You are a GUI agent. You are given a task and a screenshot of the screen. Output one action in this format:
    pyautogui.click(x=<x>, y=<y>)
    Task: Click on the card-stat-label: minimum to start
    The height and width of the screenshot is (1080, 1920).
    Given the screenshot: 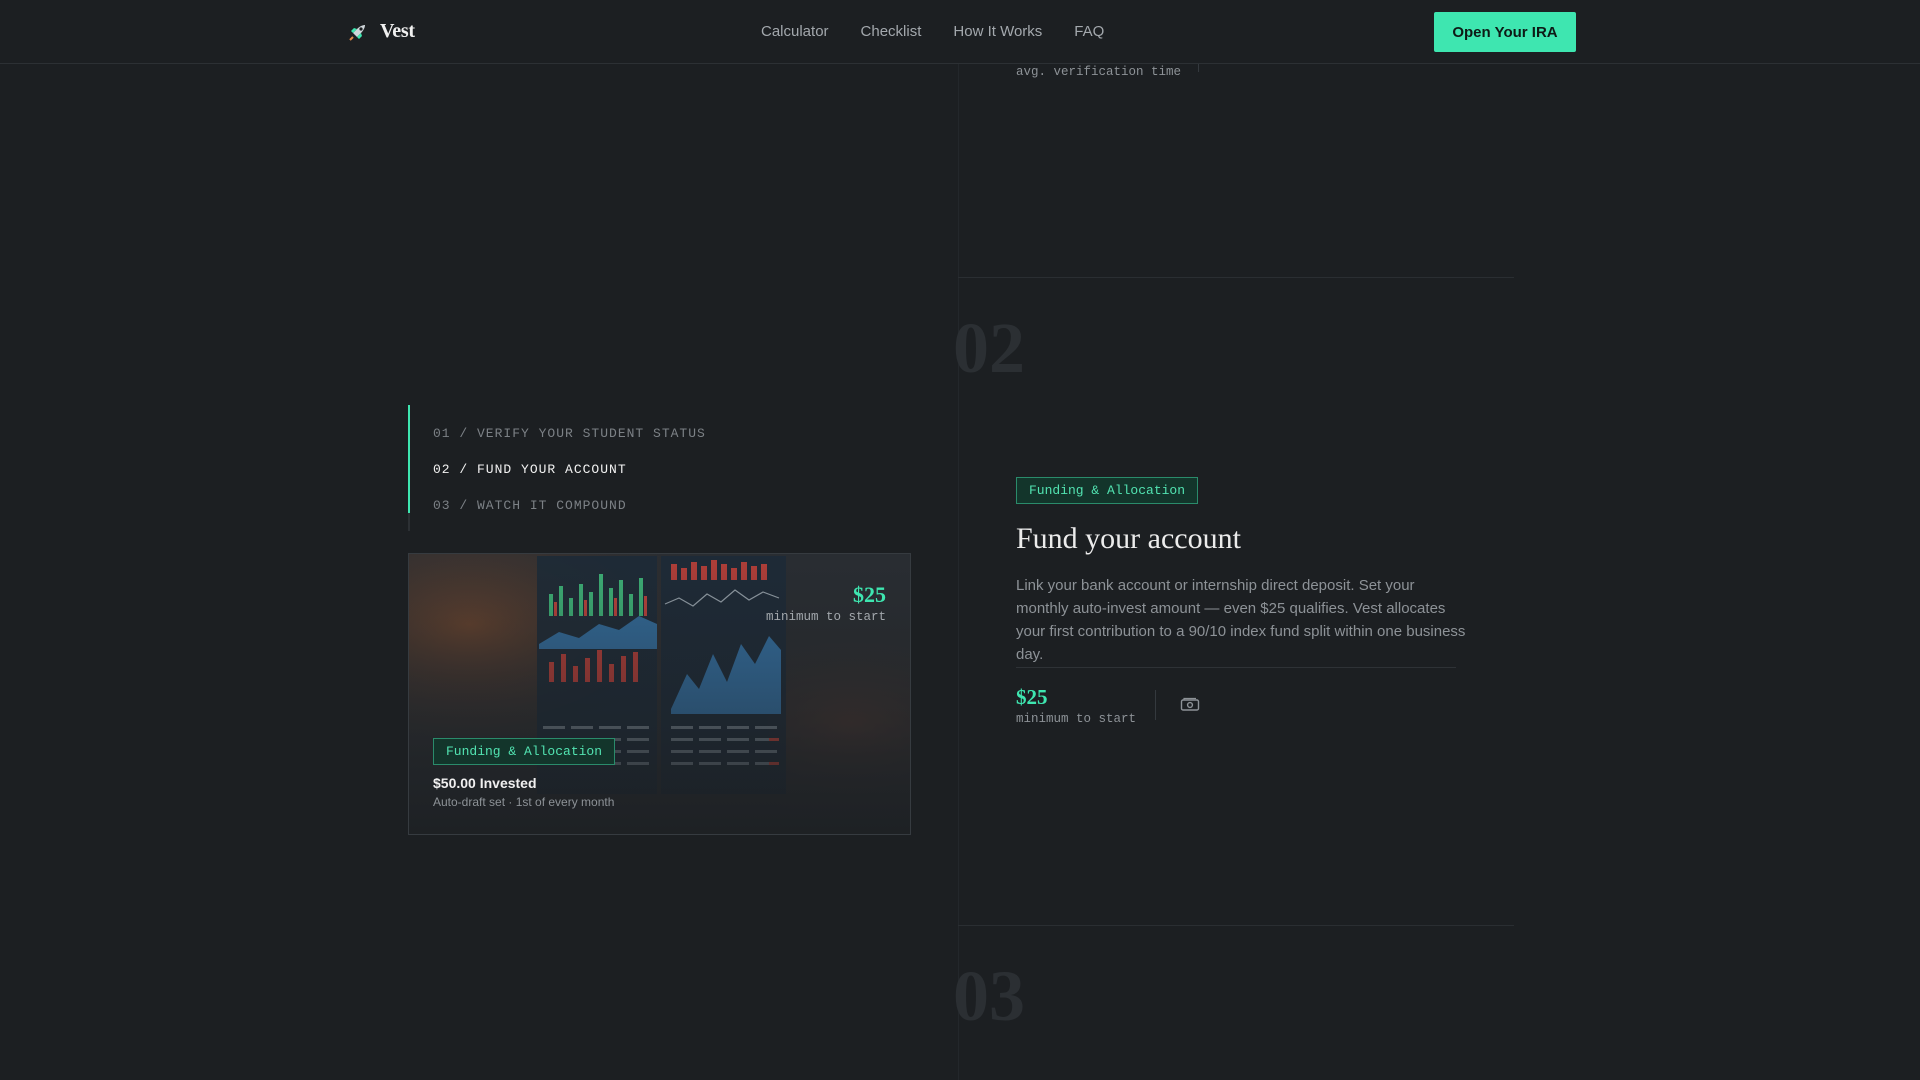 What is the action you would take?
    pyautogui.click(x=825, y=617)
    